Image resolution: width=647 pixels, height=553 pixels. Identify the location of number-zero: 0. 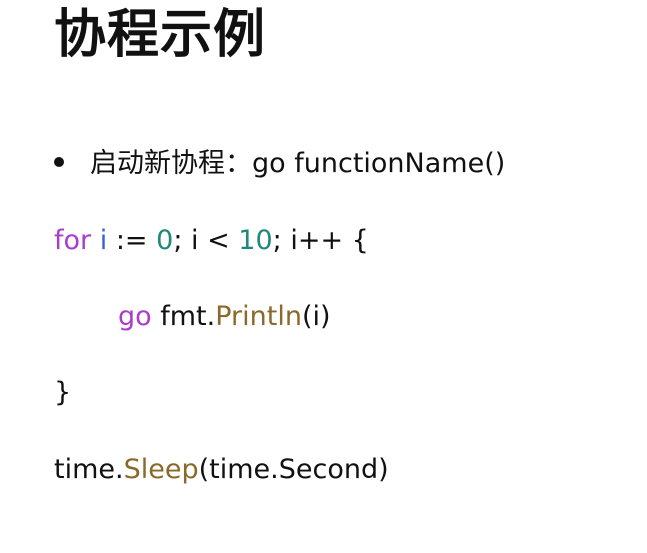
(165, 240).